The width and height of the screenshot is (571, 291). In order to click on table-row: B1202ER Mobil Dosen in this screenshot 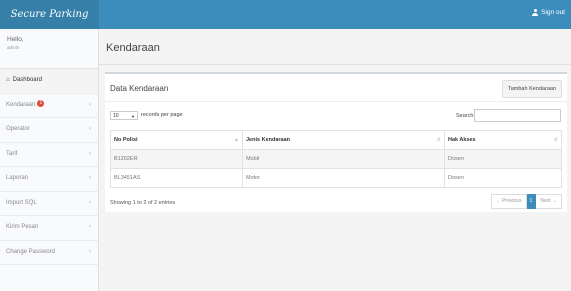, I will do `click(336, 159)`.